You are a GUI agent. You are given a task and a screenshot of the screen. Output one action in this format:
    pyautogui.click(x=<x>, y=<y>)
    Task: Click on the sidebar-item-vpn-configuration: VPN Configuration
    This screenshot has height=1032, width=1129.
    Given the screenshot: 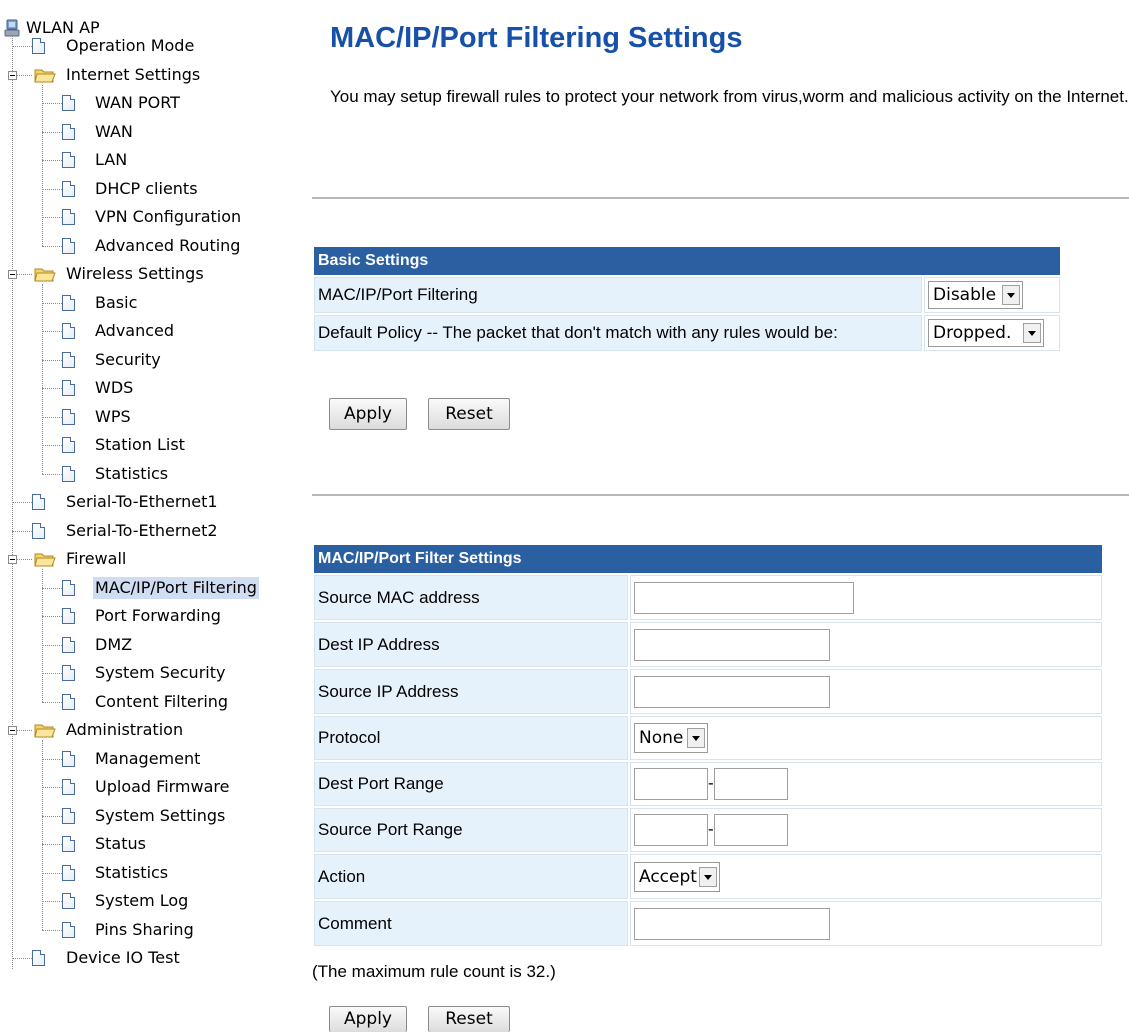 What is the action you would take?
    pyautogui.click(x=150, y=217)
    